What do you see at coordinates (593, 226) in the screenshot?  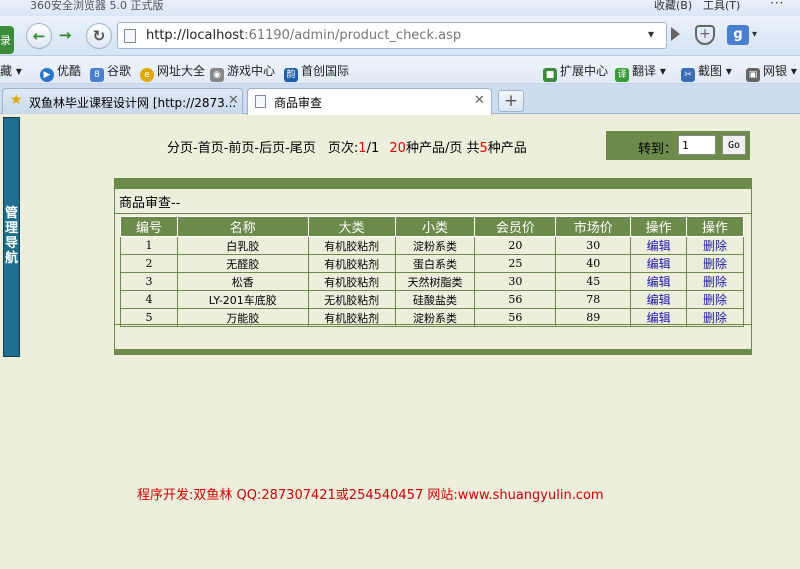 I see `column-header-market-price: 市场价` at bounding box center [593, 226].